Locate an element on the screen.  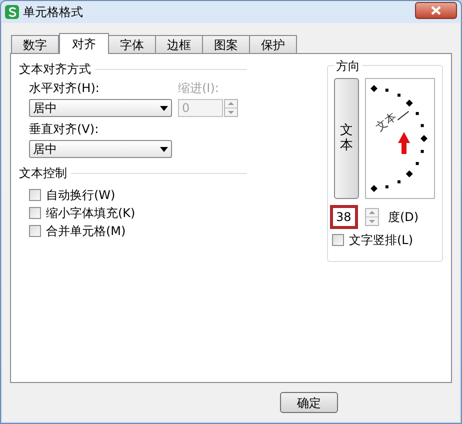
checkbox-label: 自动换行(W) is located at coordinates (81, 195).